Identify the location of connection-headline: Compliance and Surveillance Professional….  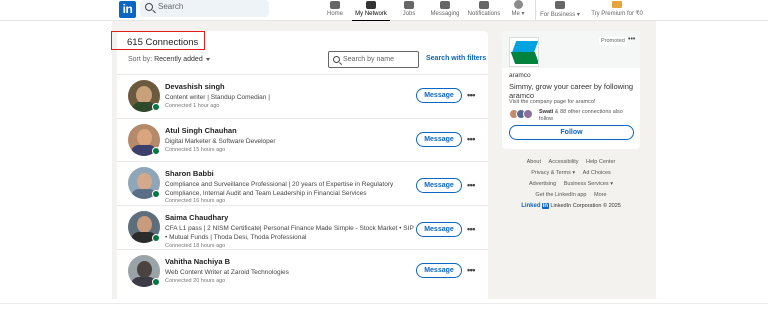
(279, 189).